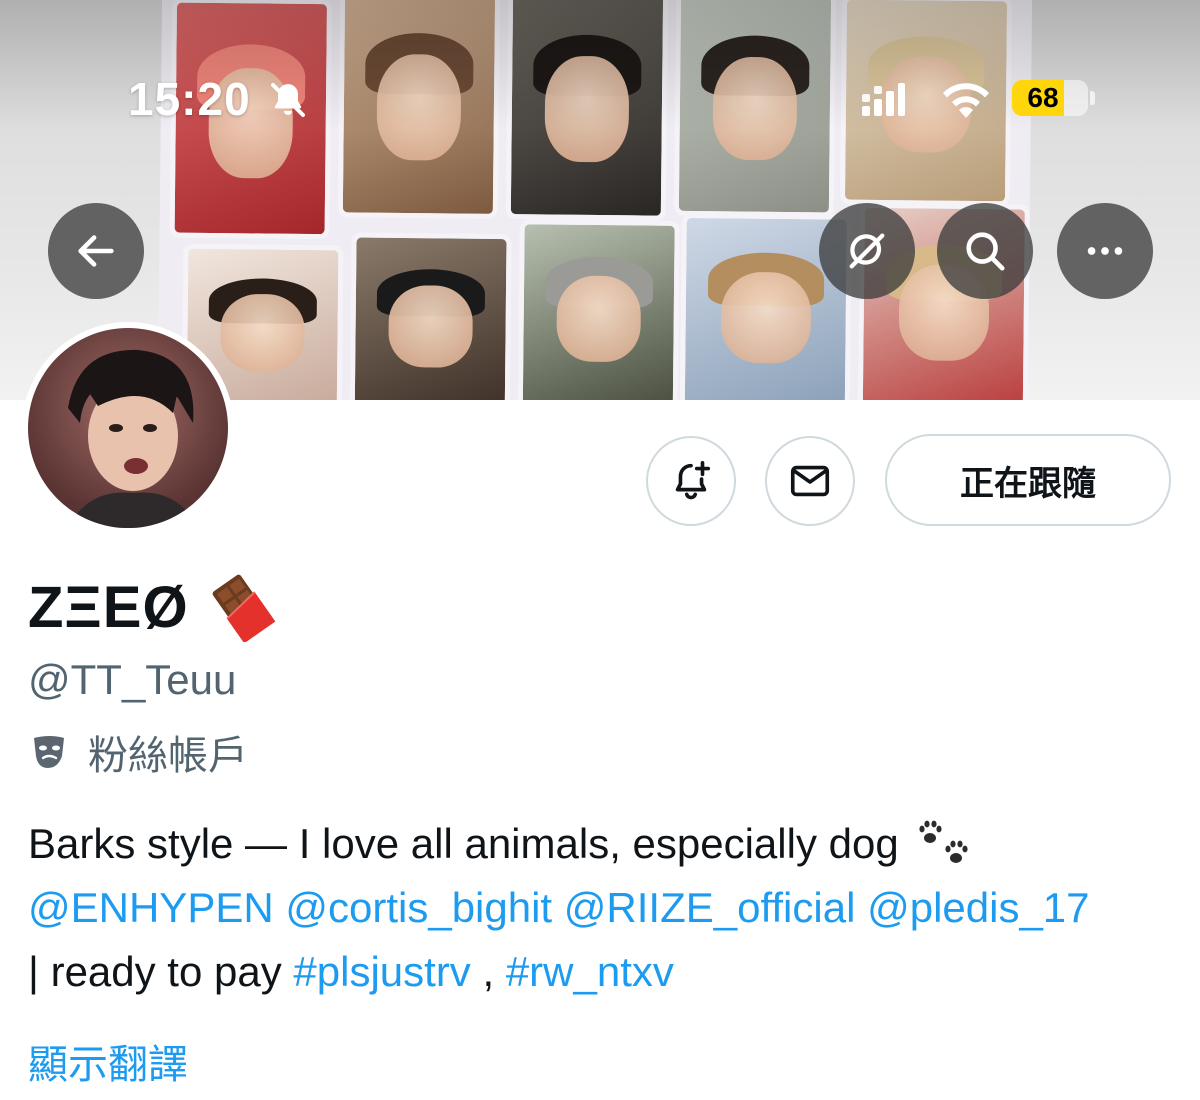 The height and width of the screenshot is (1100, 1200). Describe the element at coordinates (288, 100) in the screenshot. I see `bell-off-icon` at that location.